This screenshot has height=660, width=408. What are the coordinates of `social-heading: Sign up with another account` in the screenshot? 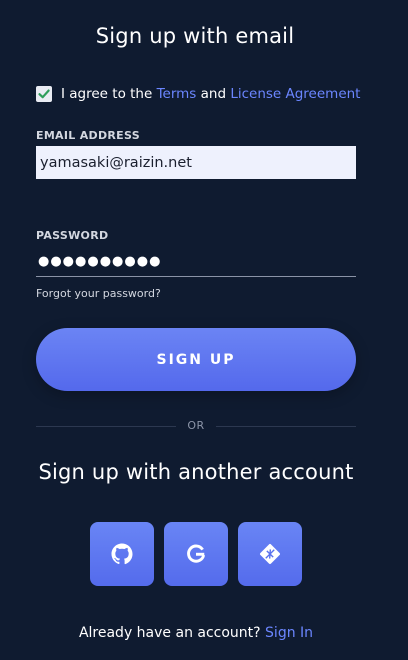 It's located at (196, 472).